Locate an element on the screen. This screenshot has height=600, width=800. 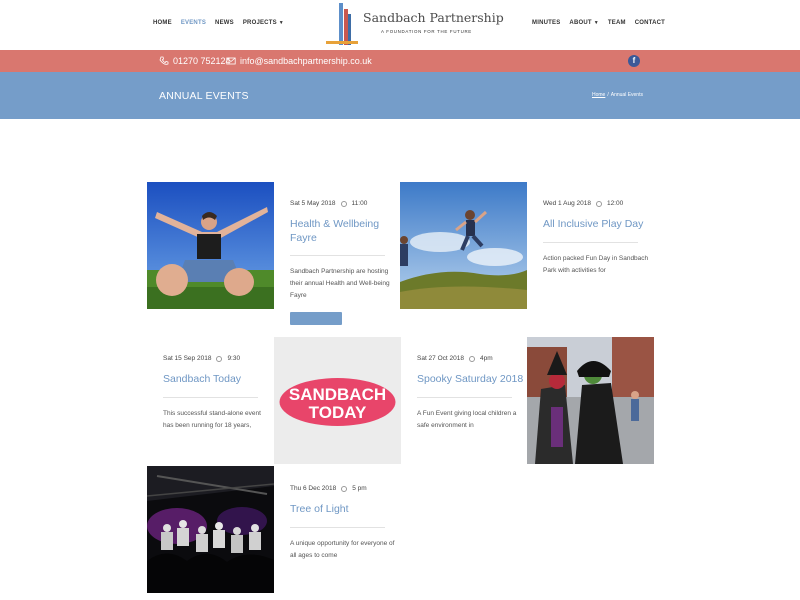
logo-title: Sandbach Partnership is located at coordinates (433, 17).